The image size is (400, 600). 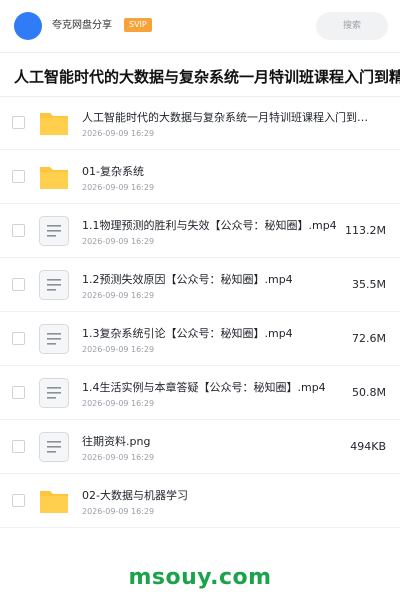 I want to click on svip-badge: SVIP, so click(x=138, y=25).